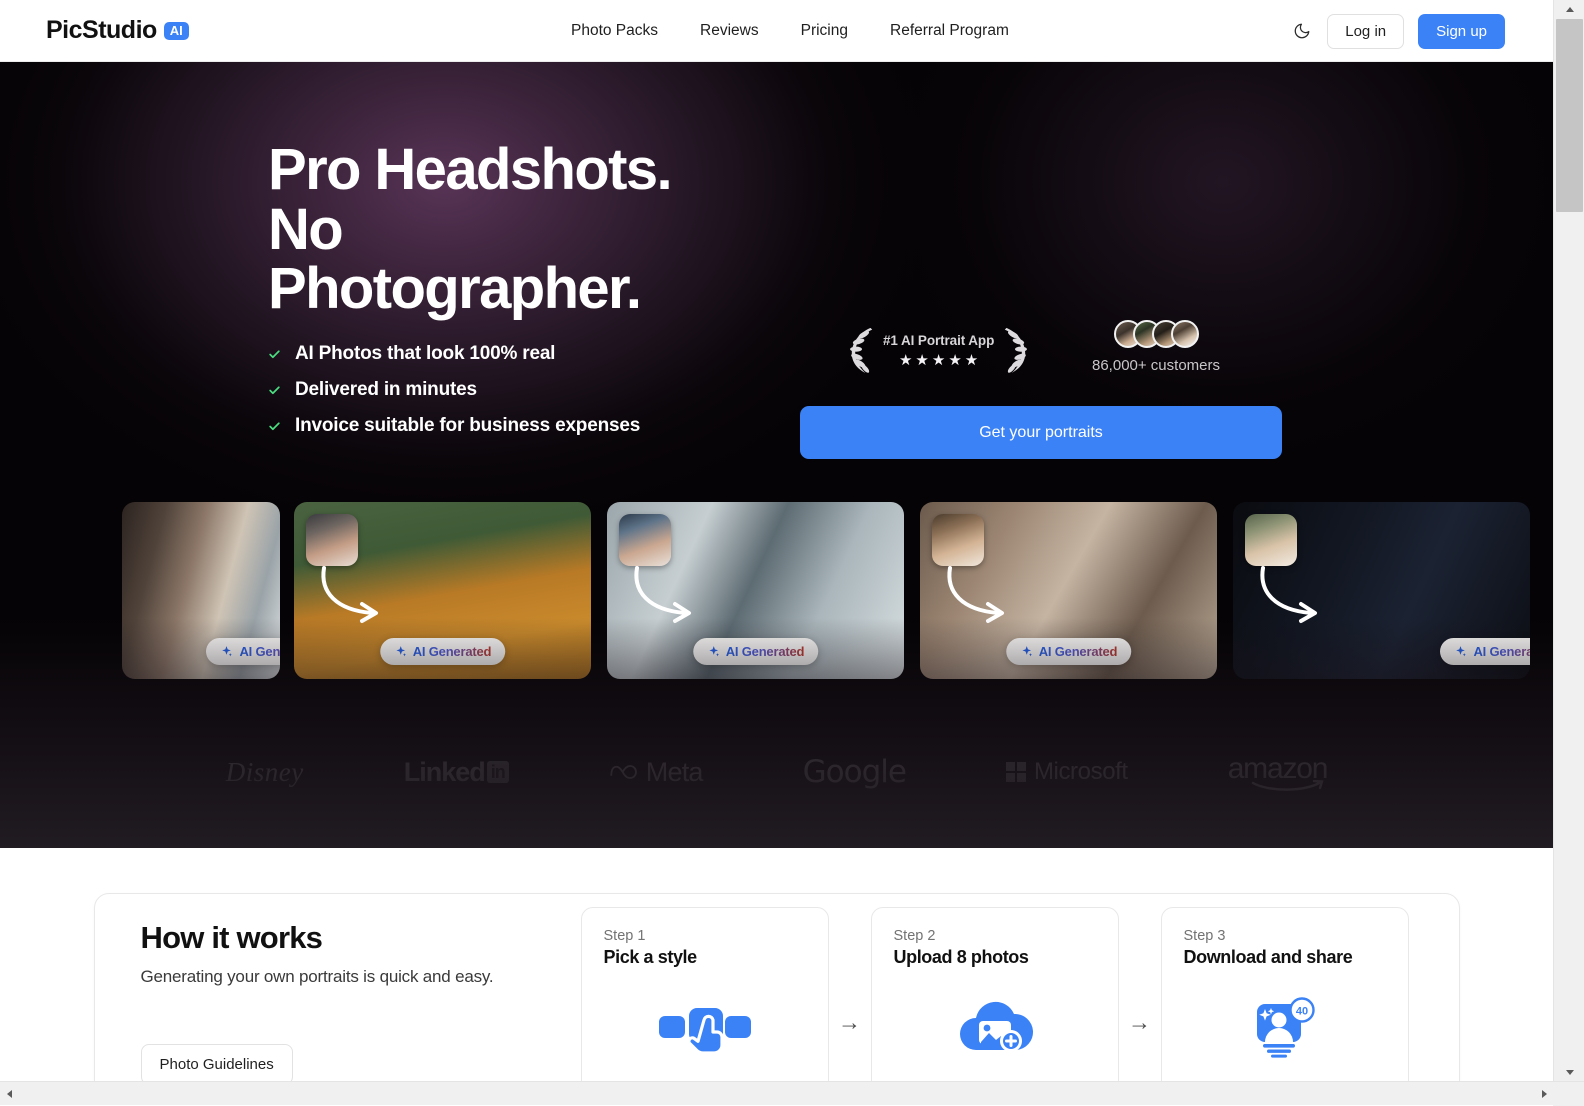 Image resolution: width=1584 pixels, height=1106 pixels. Describe the element at coordinates (101, 30) in the screenshot. I see `brand-name: PicStudio` at that location.